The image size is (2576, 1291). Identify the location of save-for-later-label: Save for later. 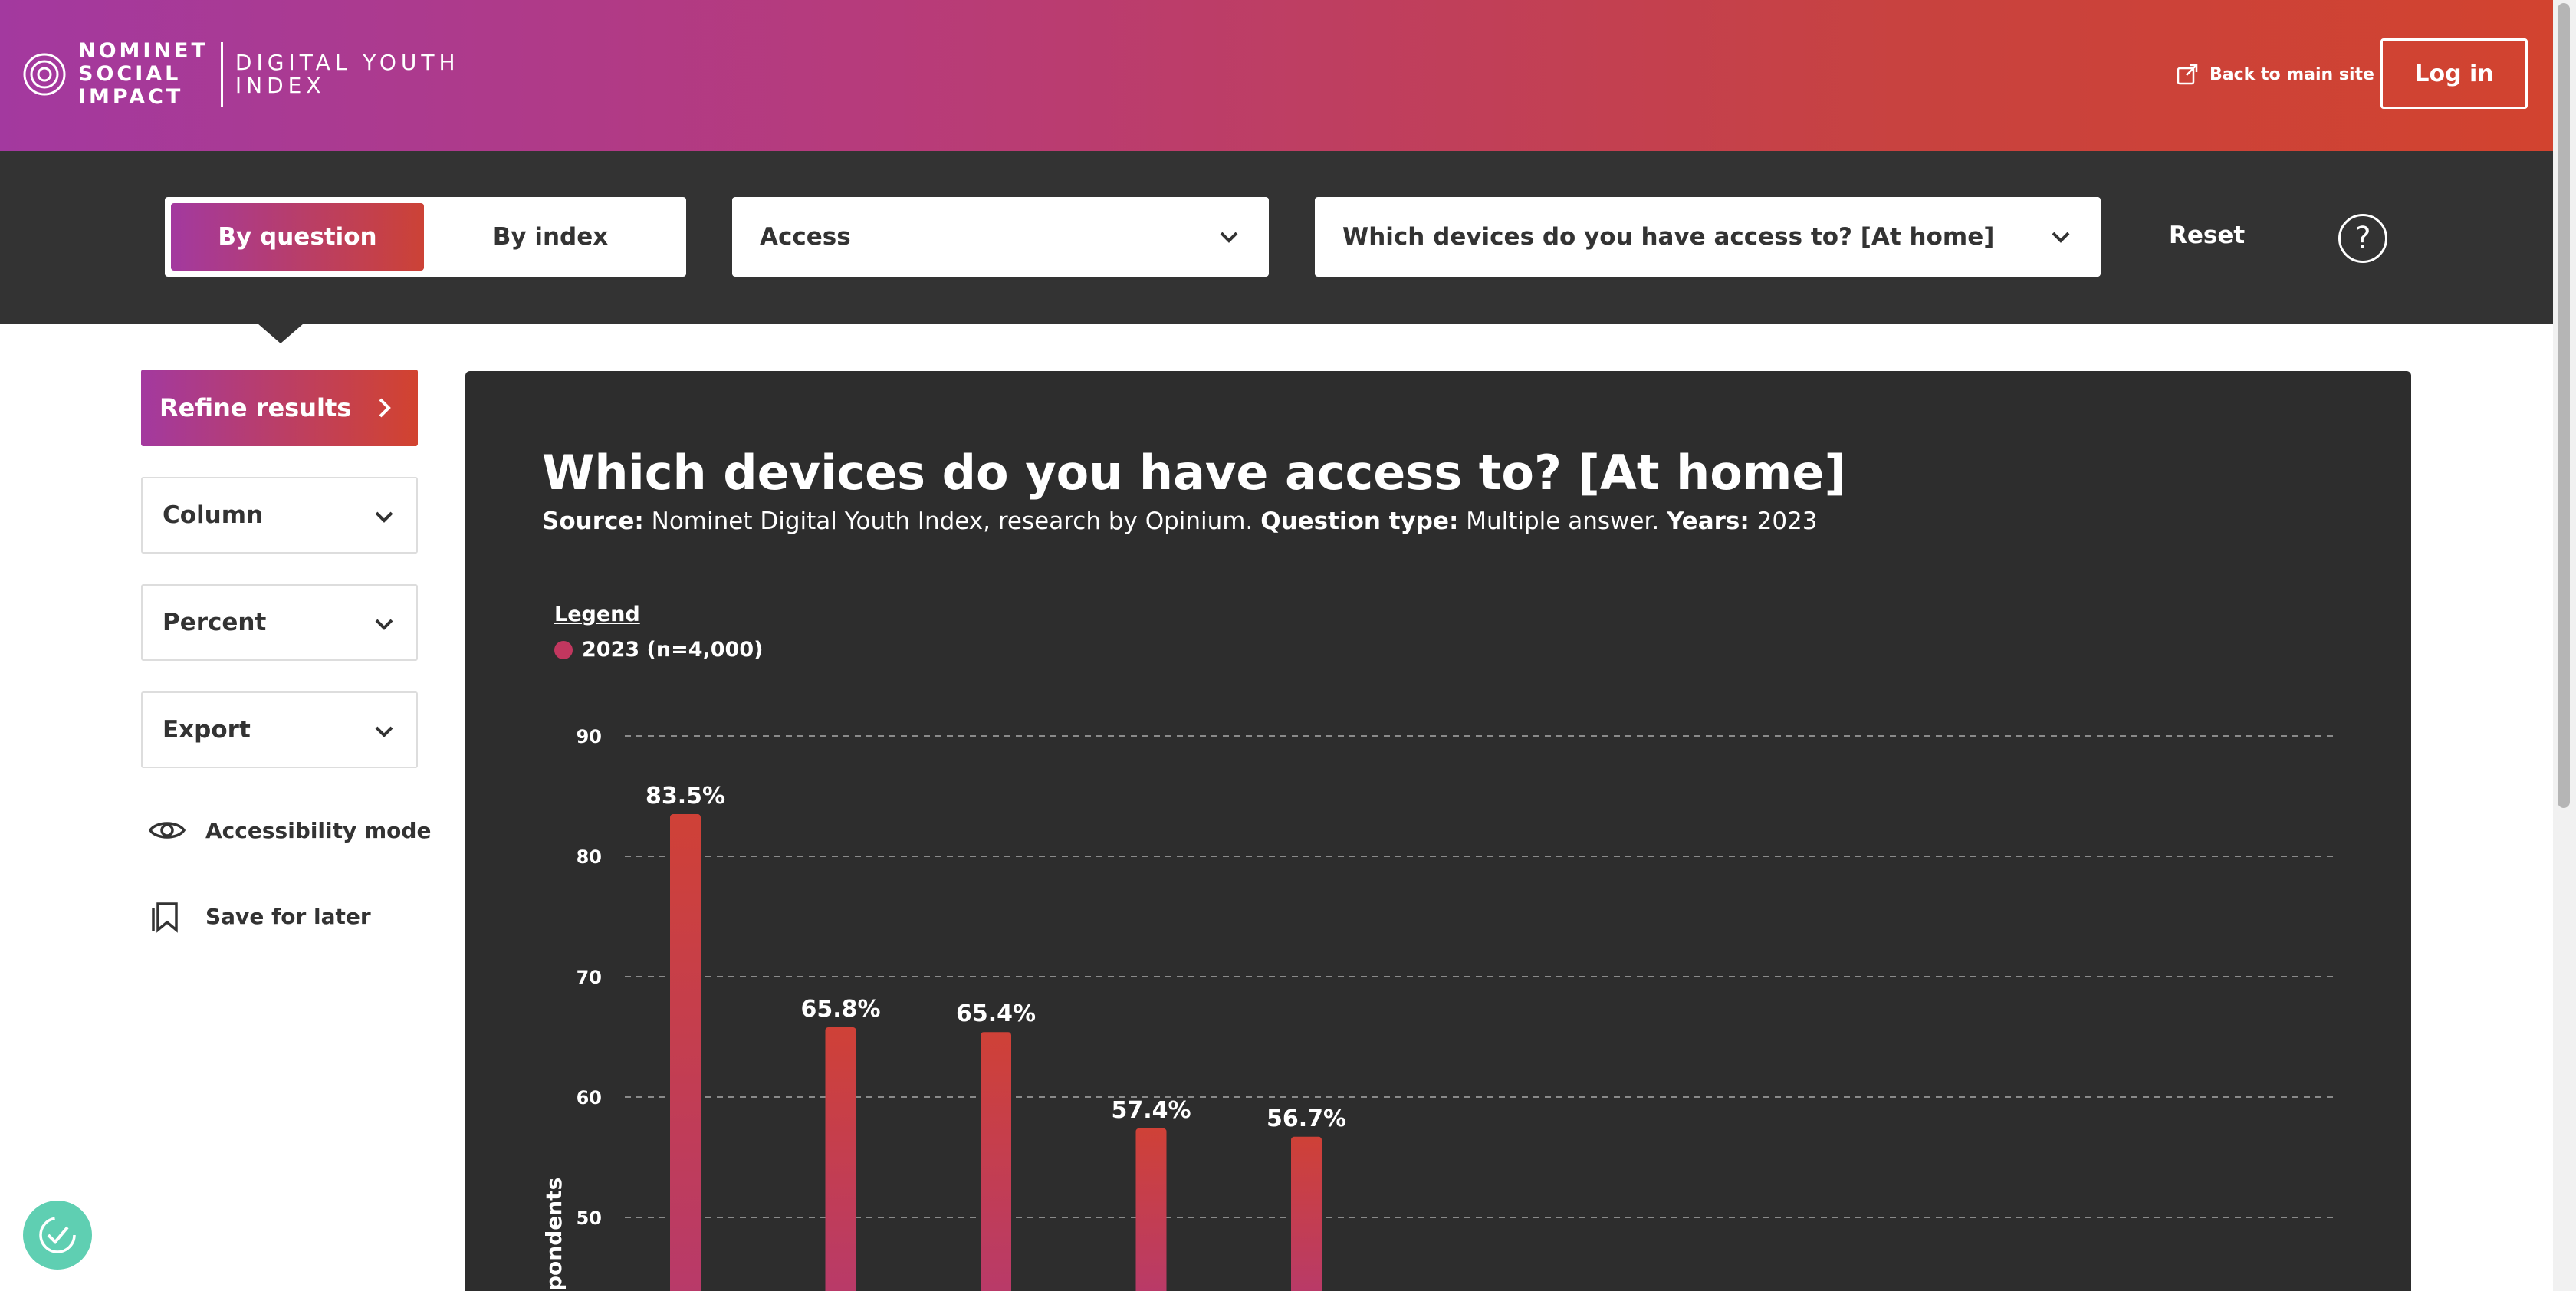
(288, 916).